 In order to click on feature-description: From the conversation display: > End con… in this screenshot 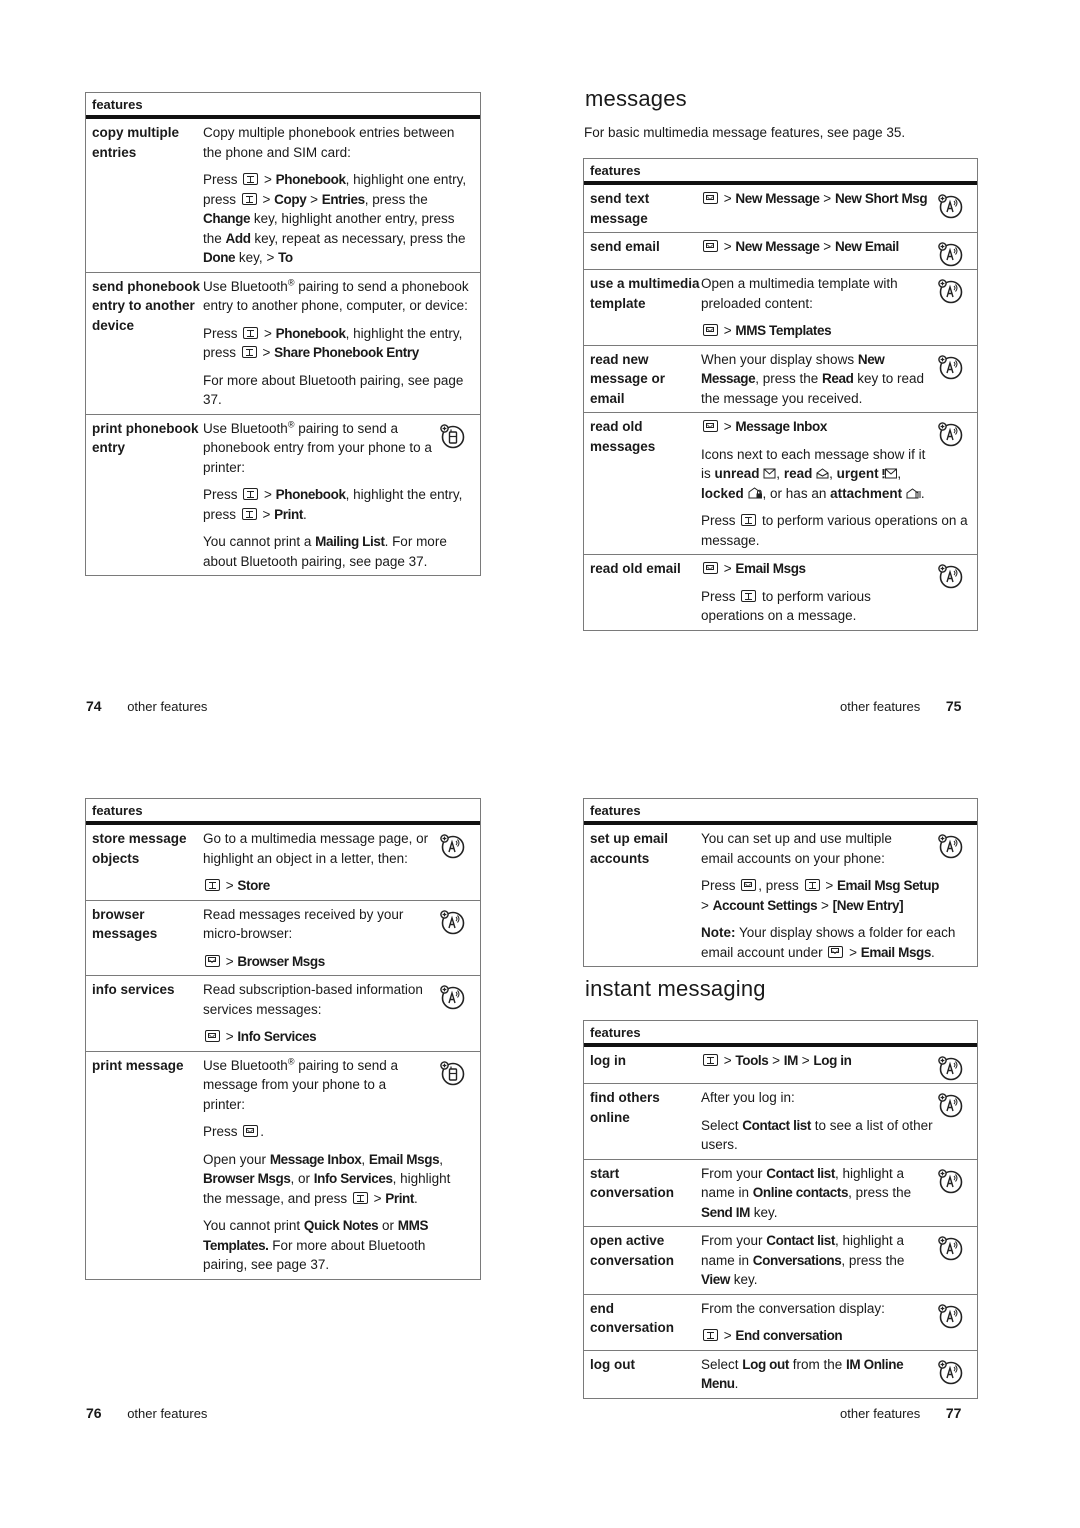, I will do `click(793, 1322)`.